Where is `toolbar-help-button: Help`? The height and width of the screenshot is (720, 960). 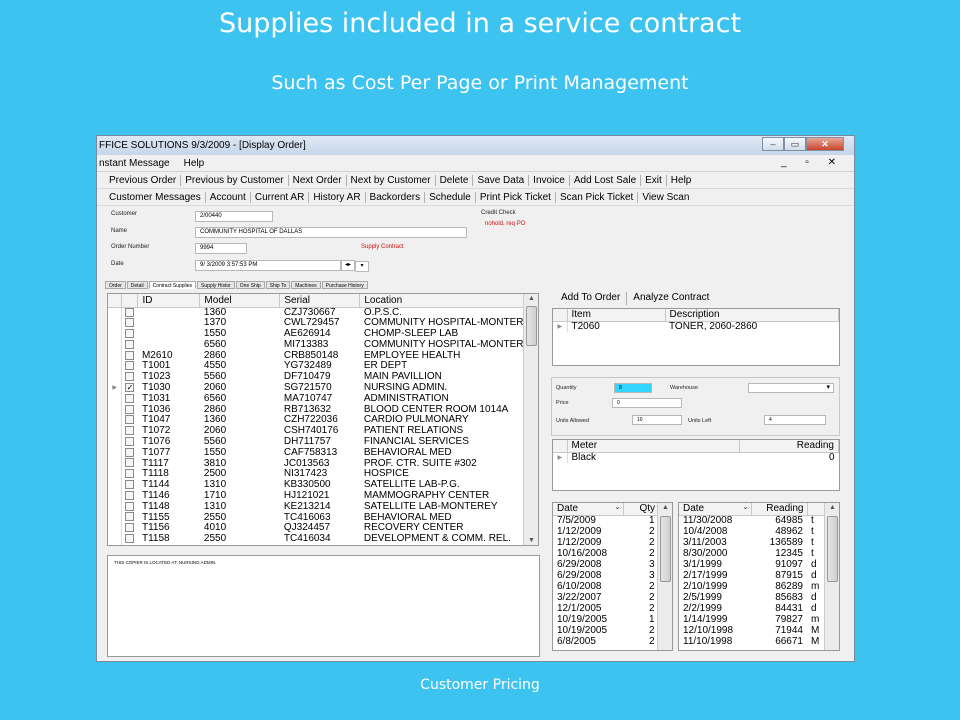 toolbar-help-button: Help is located at coordinates (681, 180).